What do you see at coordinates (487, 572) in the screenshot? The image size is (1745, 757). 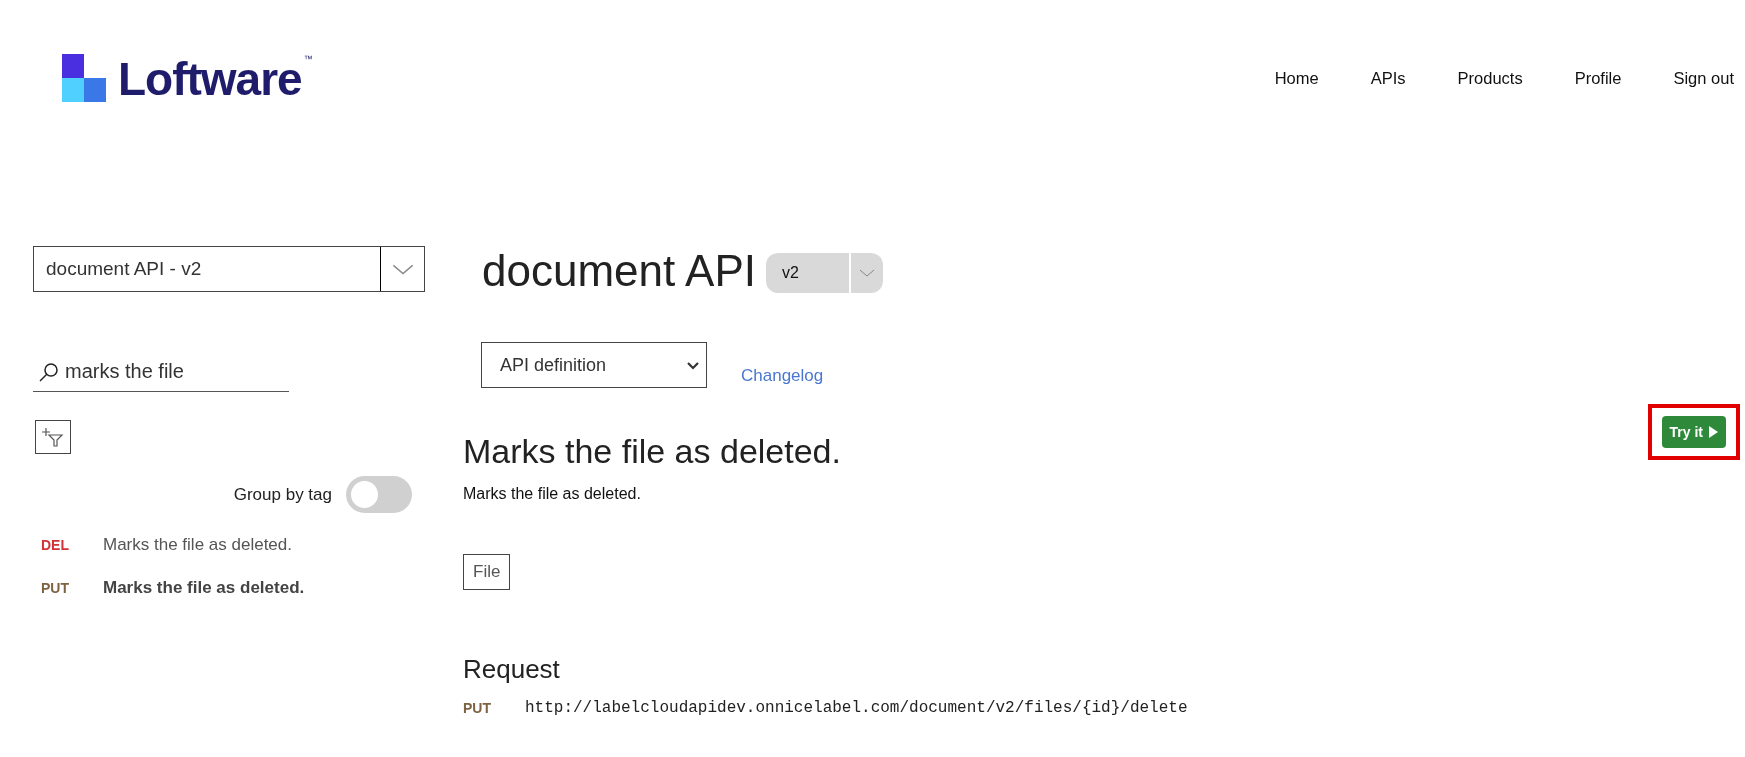 I see `tag-chip: File` at bounding box center [487, 572].